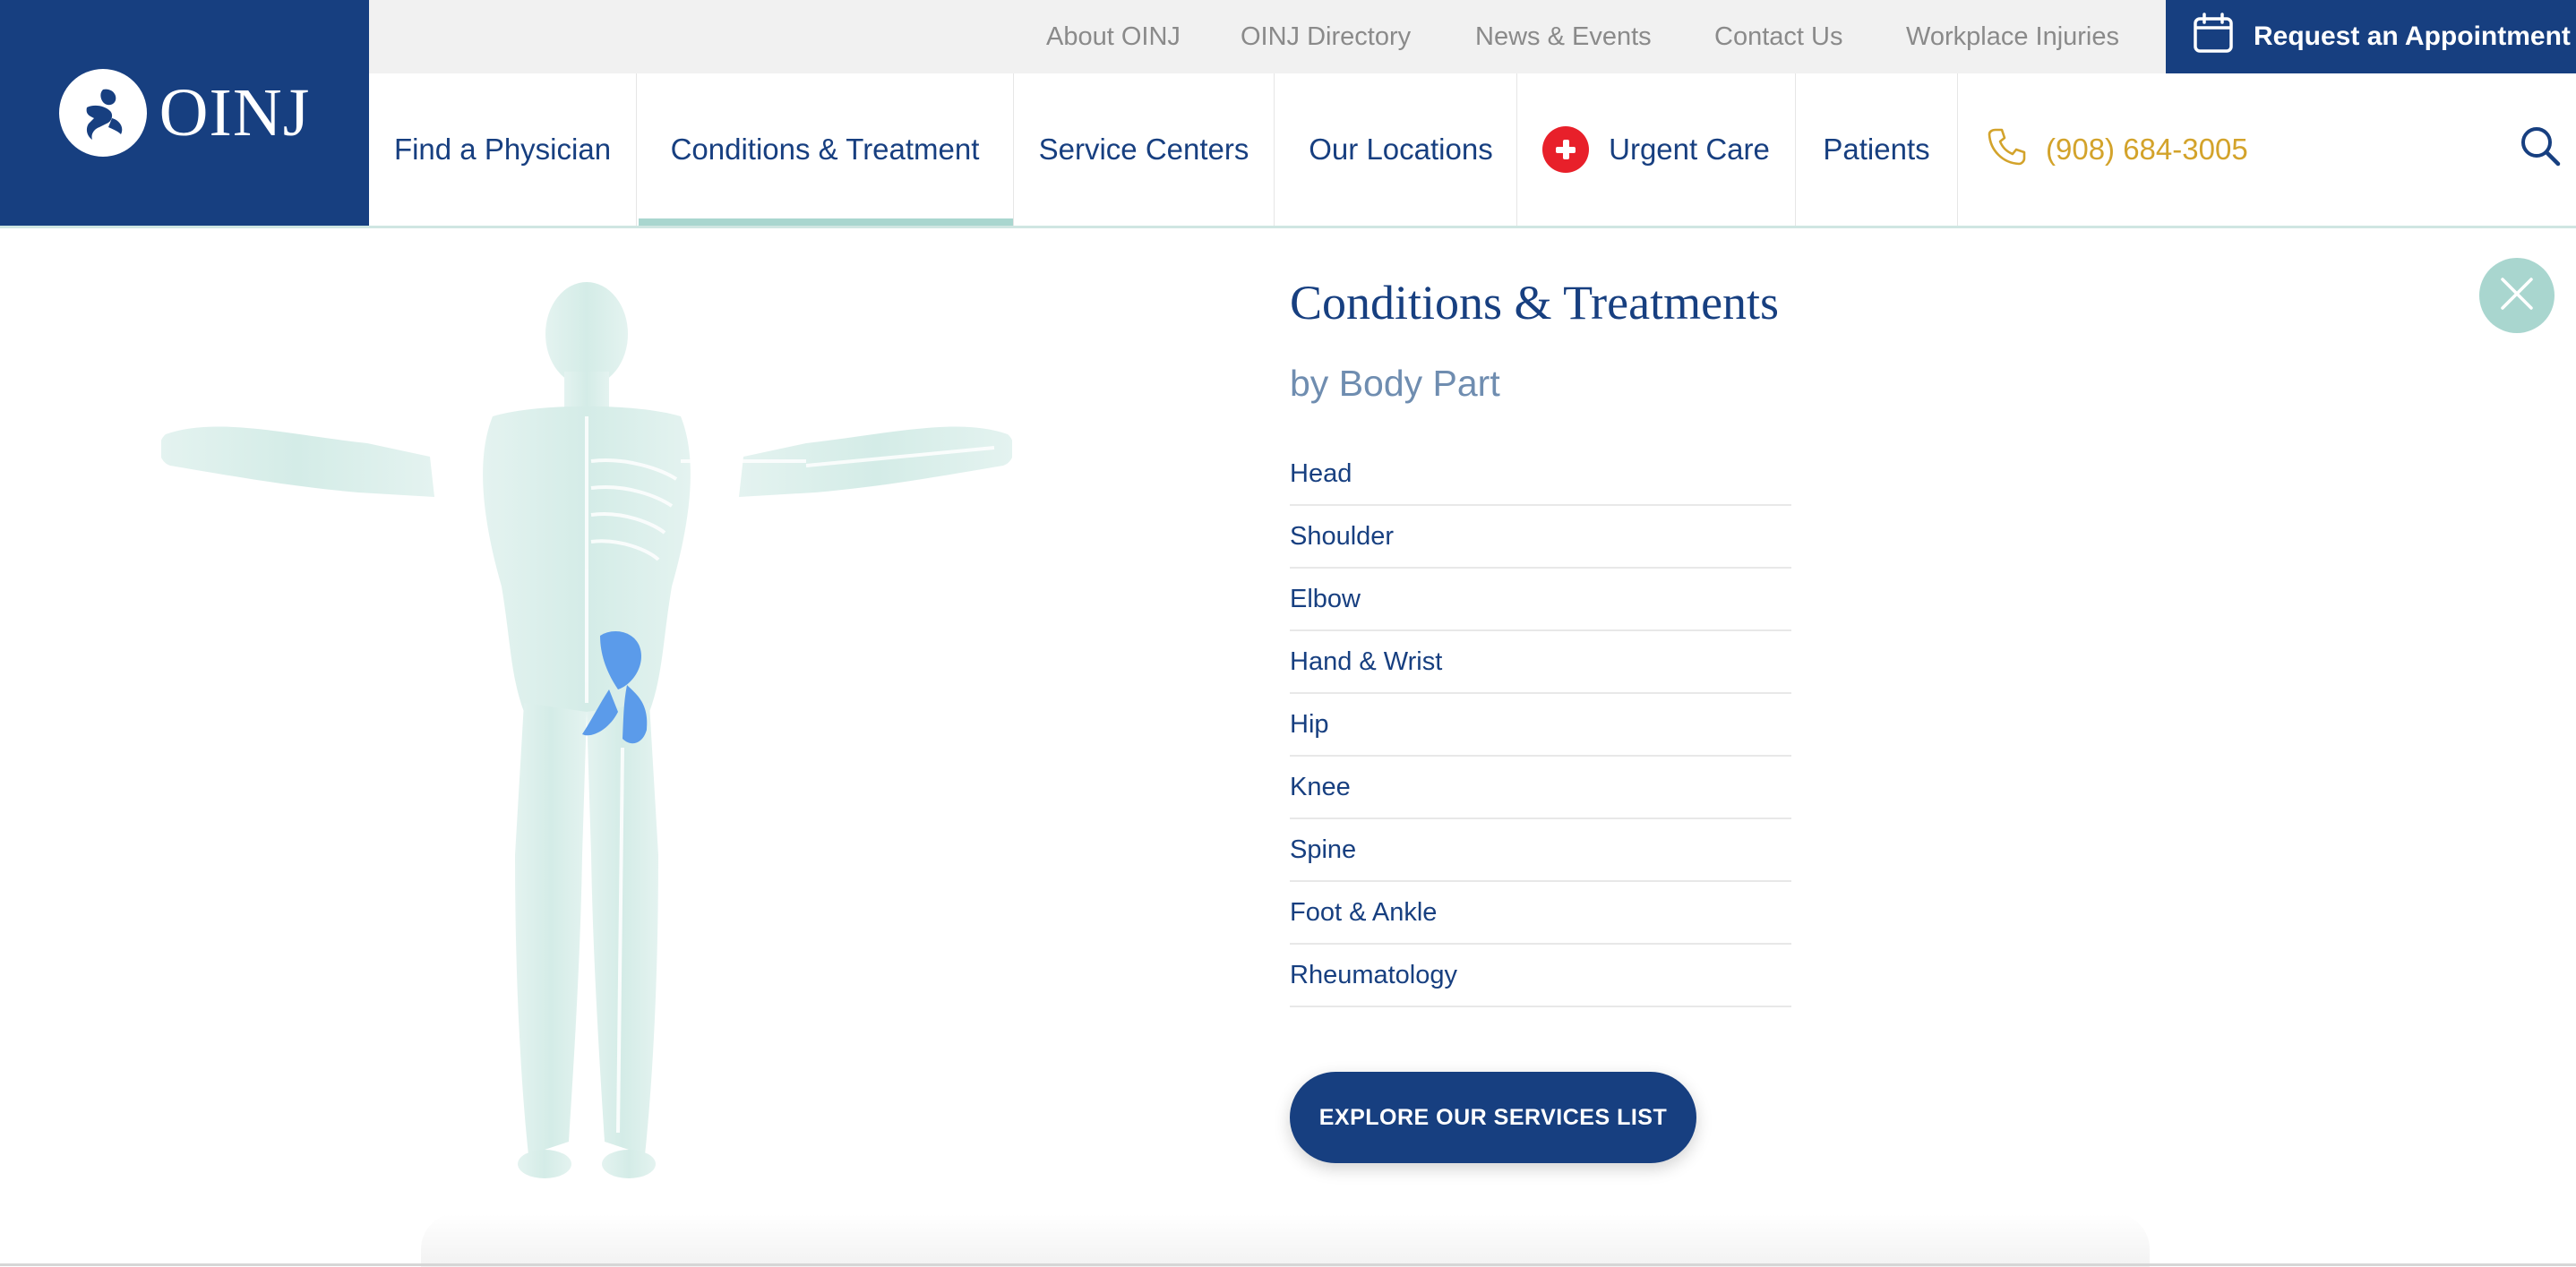 The height and width of the screenshot is (1267, 2576). Describe the element at coordinates (1957, 149) in the screenshot. I see `nav-divider` at that location.